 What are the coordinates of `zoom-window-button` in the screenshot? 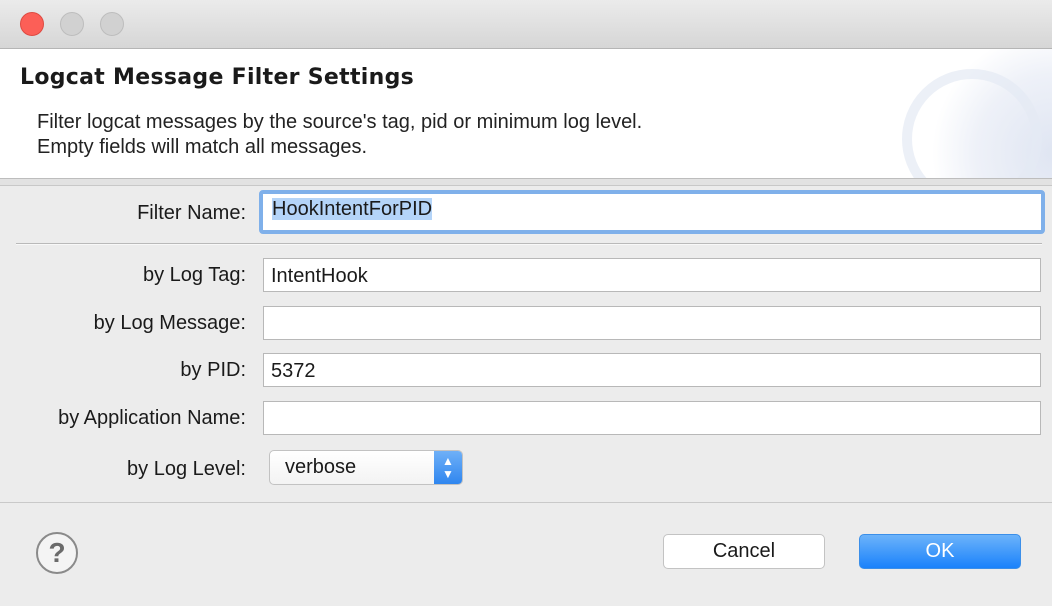 It's located at (112, 24).